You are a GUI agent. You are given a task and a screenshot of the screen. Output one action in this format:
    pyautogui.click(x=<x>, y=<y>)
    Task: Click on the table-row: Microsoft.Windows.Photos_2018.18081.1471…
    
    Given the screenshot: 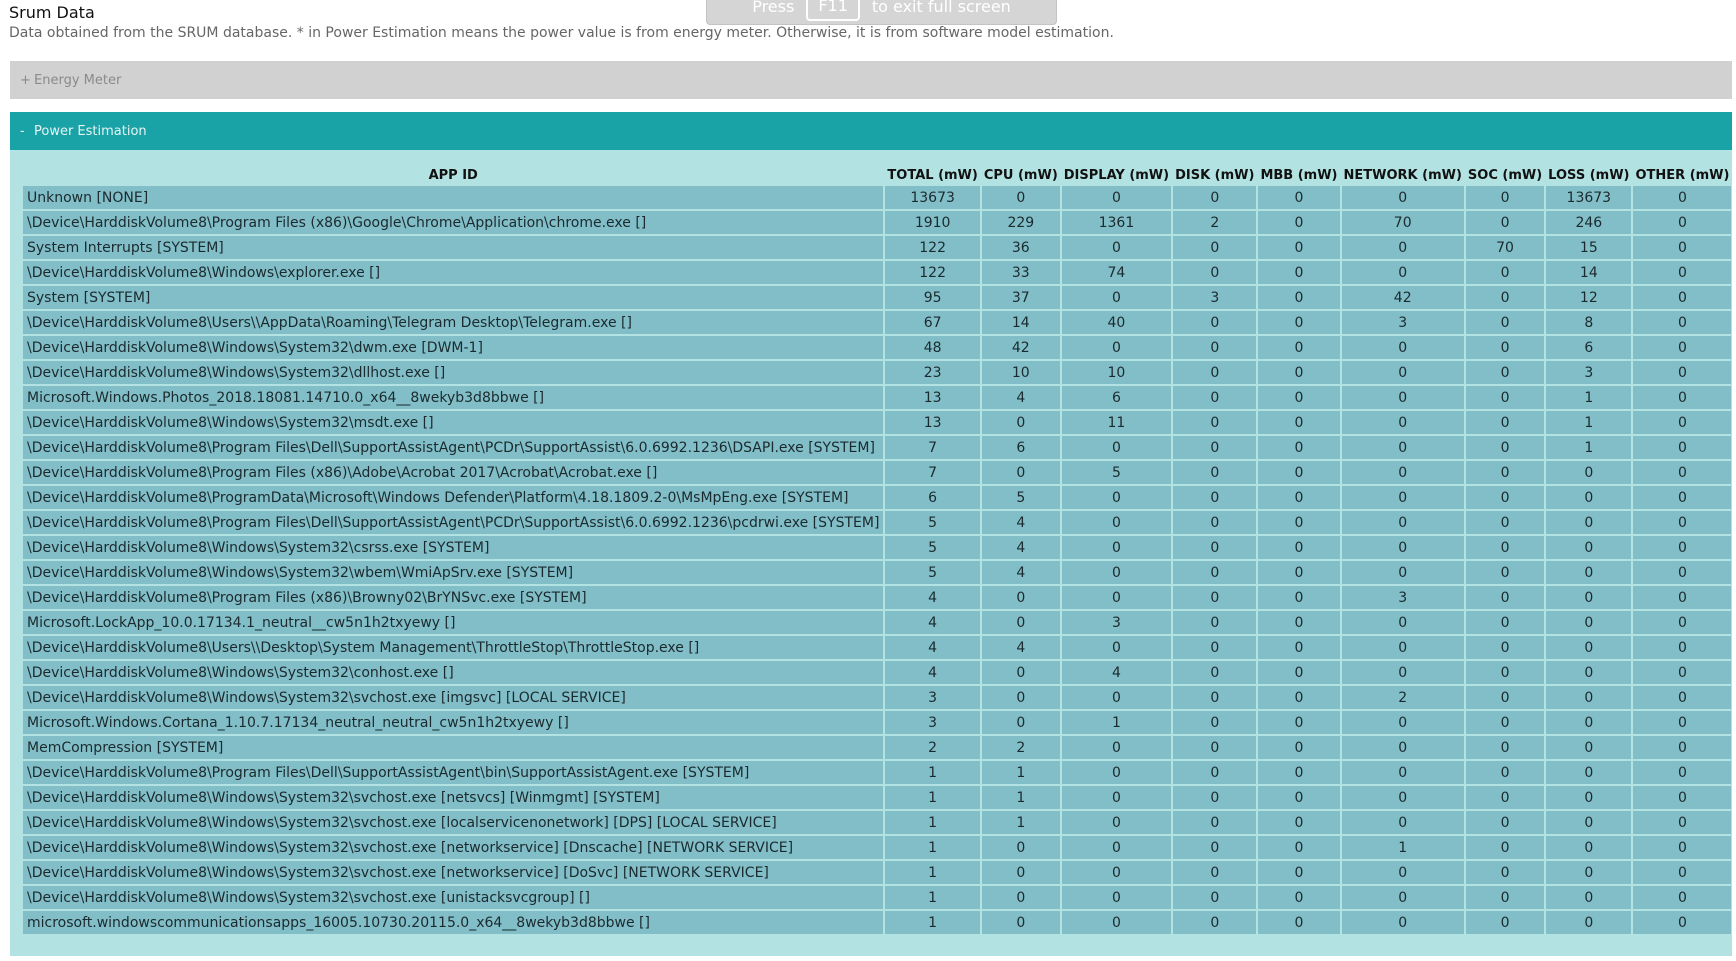 What is the action you would take?
    pyautogui.click(x=877, y=397)
    